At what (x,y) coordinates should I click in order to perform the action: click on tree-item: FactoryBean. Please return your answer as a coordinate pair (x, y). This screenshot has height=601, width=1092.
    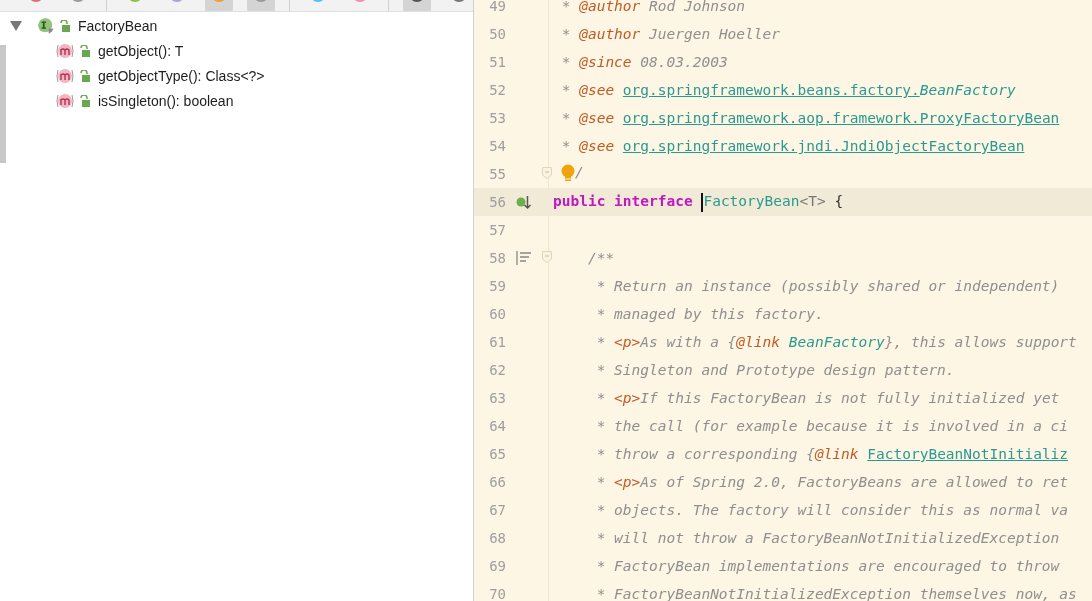
    Looking at the image, I should click on (118, 25).